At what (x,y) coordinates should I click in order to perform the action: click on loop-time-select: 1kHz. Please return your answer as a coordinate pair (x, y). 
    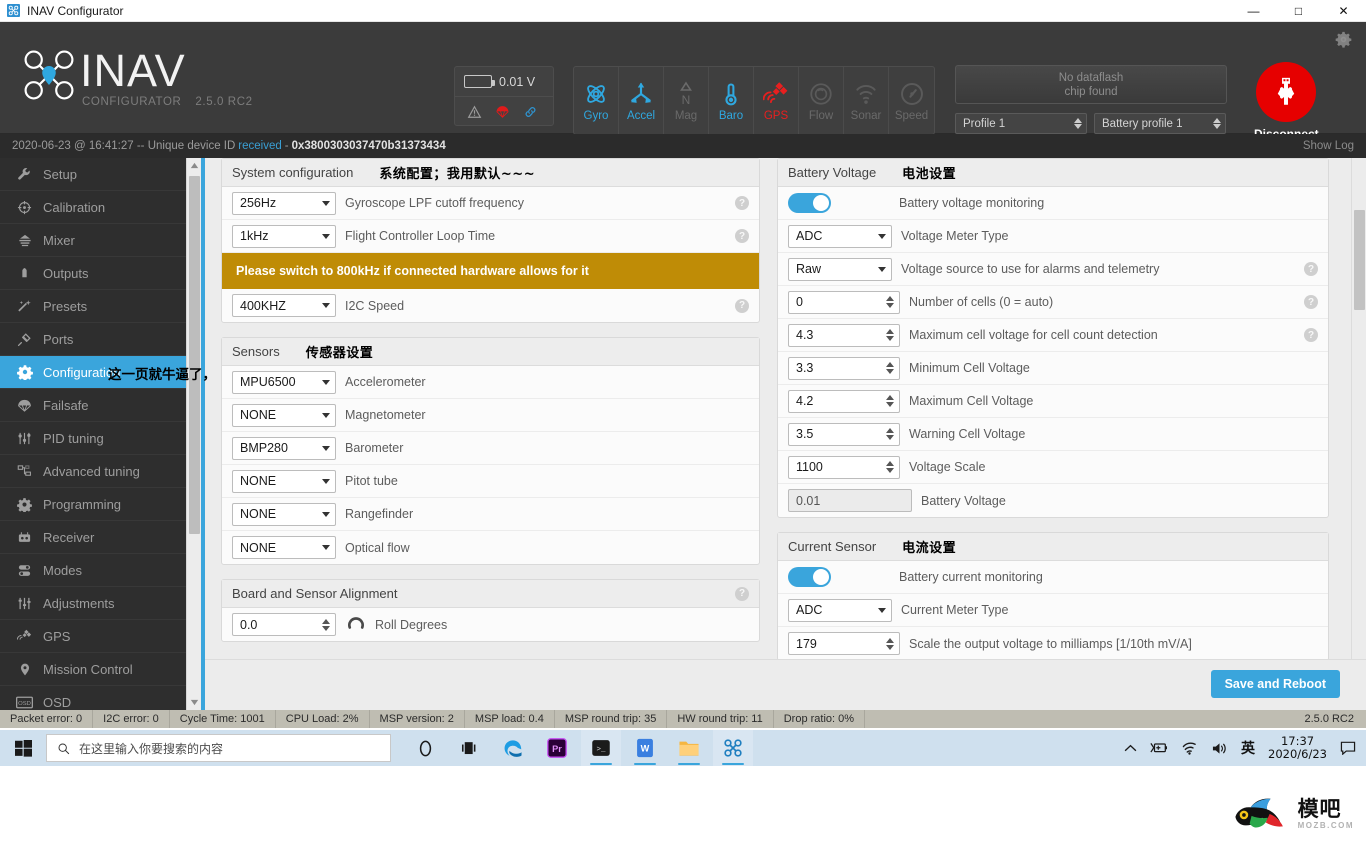
    Looking at the image, I should click on (284, 236).